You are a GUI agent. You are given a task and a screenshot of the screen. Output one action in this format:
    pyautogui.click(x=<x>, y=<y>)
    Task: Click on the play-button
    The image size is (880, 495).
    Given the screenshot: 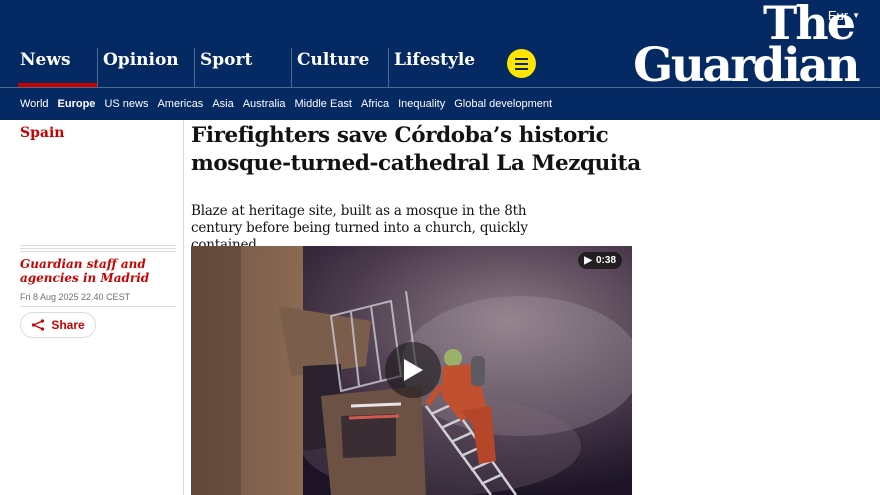 What is the action you would take?
    pyautogui.click(x=413, y=370)
    